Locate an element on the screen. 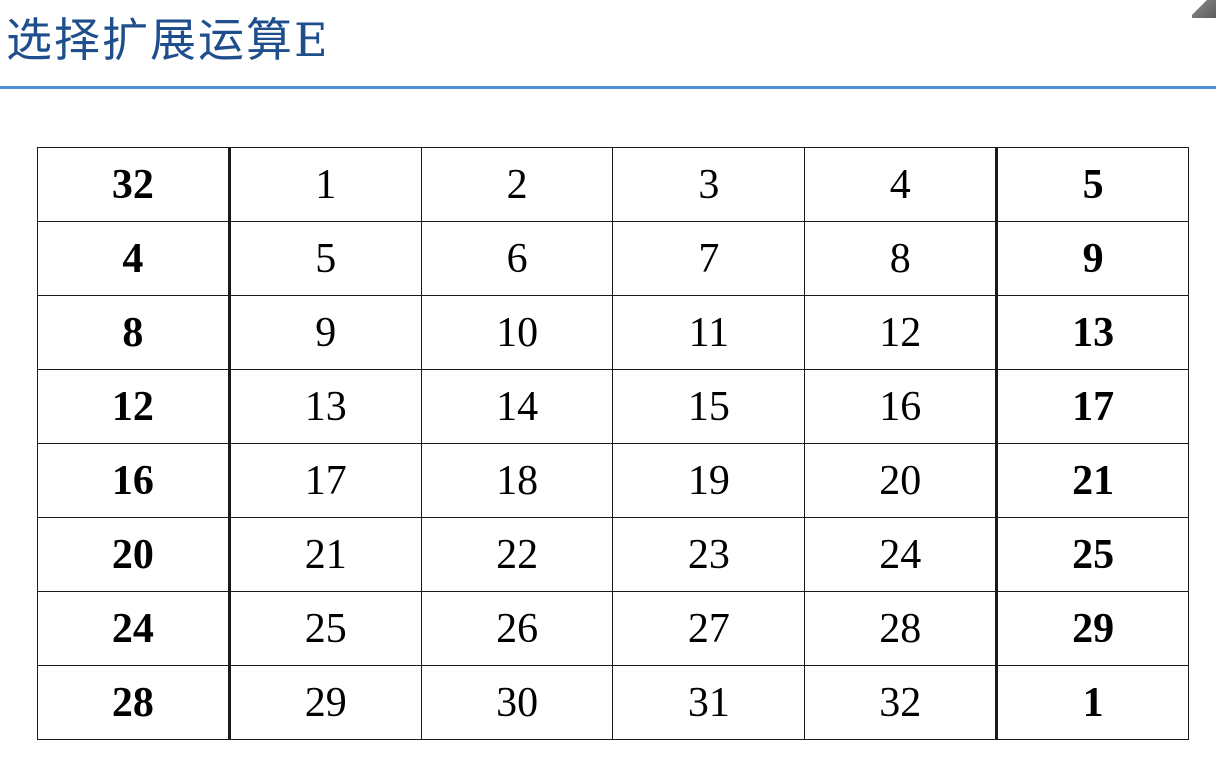  table-cell: 23 is located at coordinates (709, 554).